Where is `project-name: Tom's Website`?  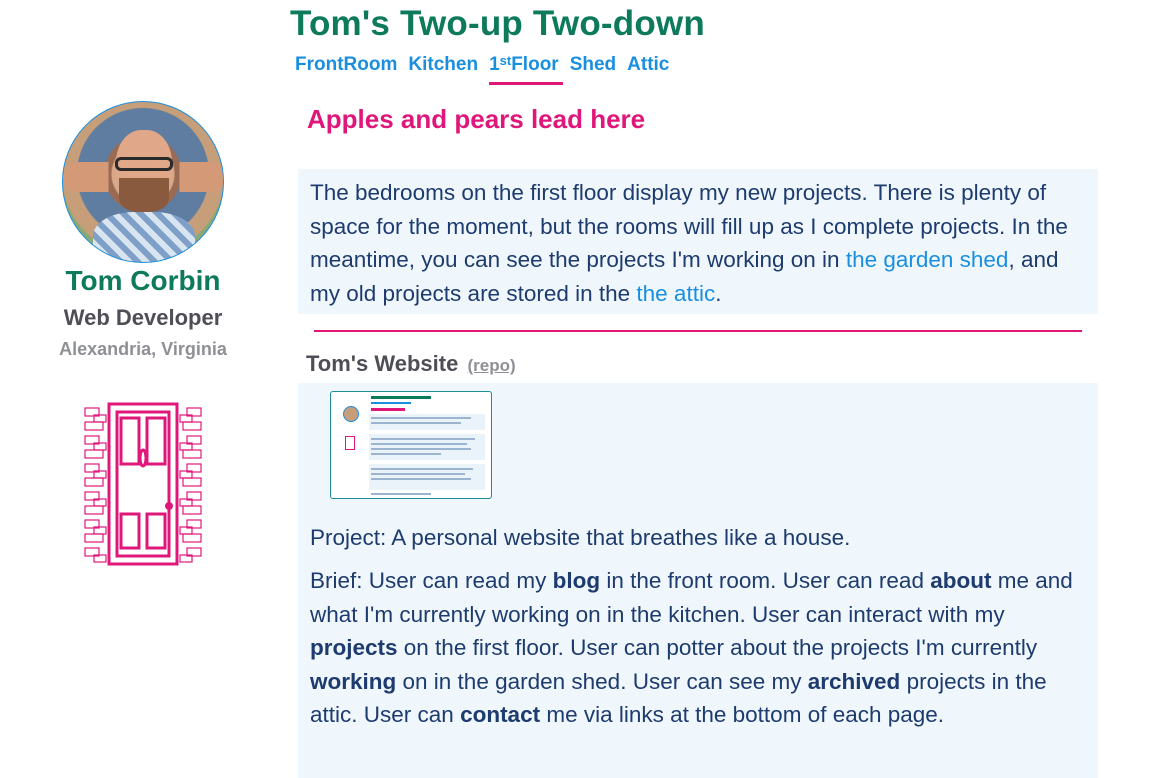 project-name: Tom's Website is located at coordinates (382, 363).